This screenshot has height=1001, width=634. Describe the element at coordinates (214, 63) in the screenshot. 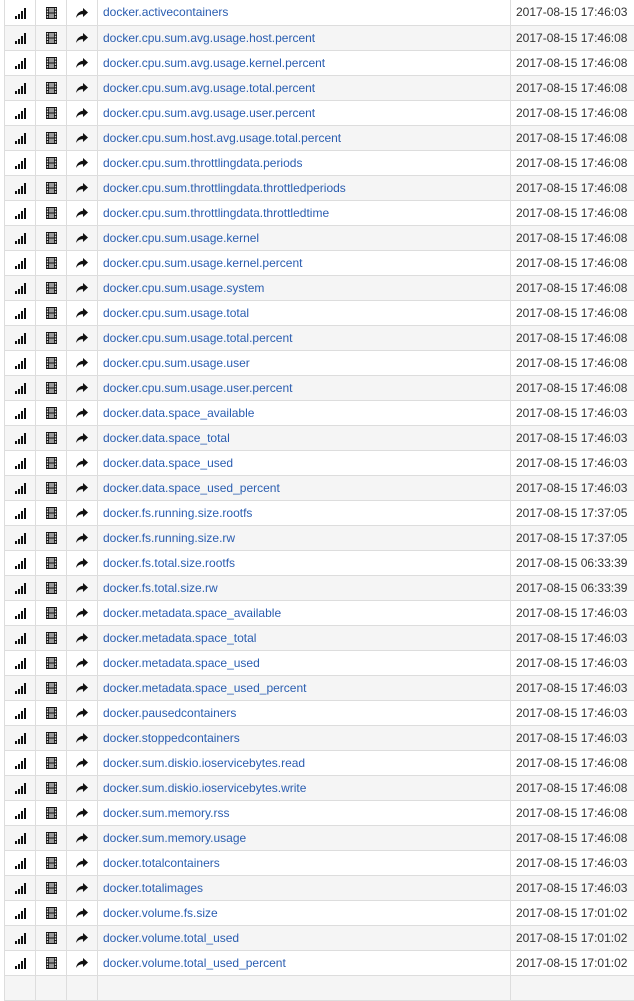

I see `metric-link: docker.cpu.sum.avg.usage.kernel.percent` at that location.